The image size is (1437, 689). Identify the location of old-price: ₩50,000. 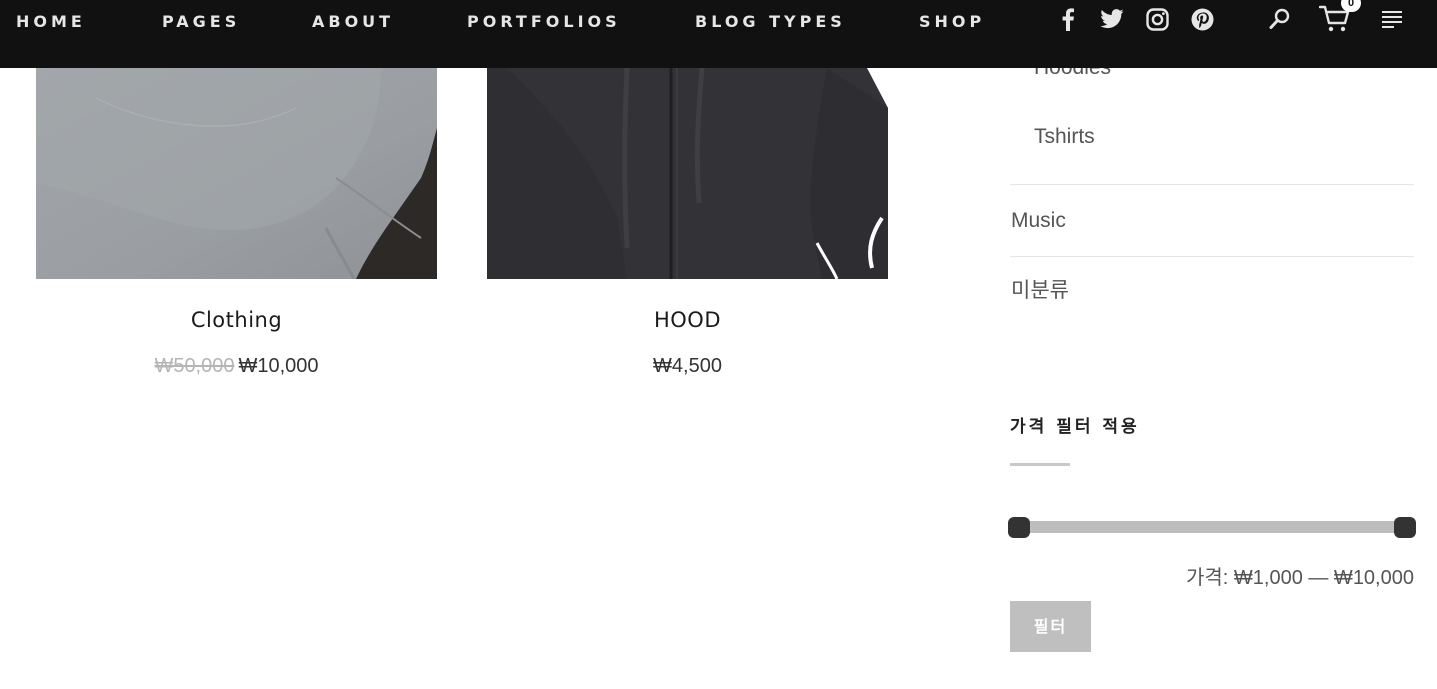
(194, 366).